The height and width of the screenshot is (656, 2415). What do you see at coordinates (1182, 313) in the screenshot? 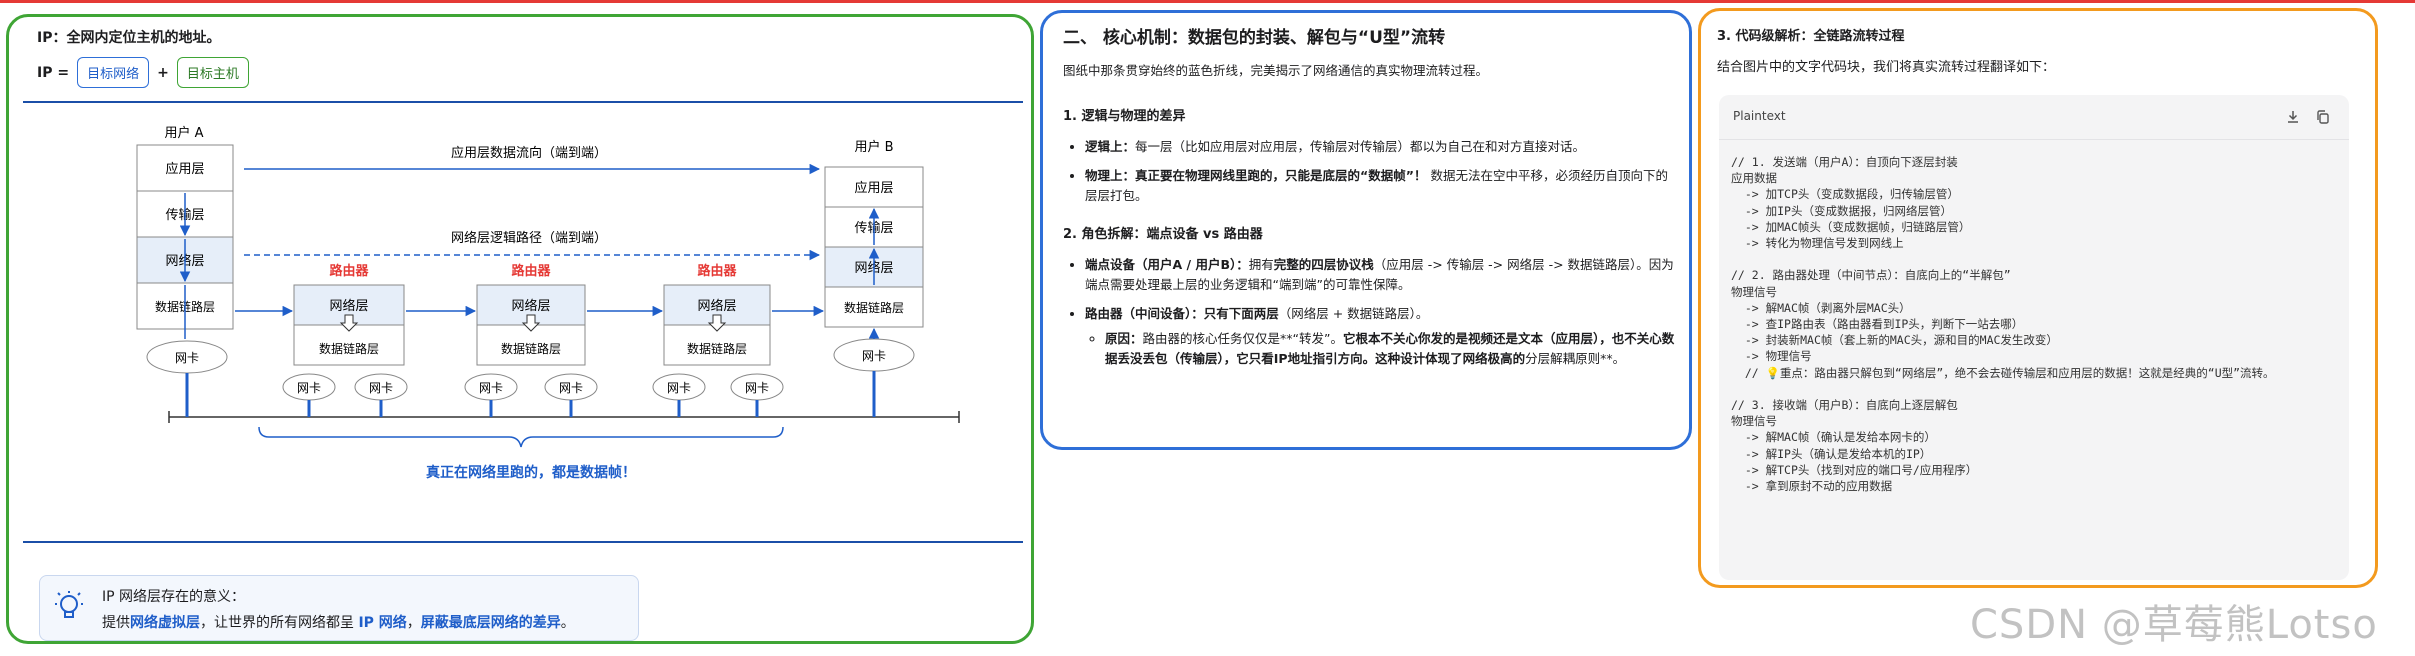
I see `router-role-label: 路由器（中间设备）：只有下面两层` at bounding box center [1182, 313].